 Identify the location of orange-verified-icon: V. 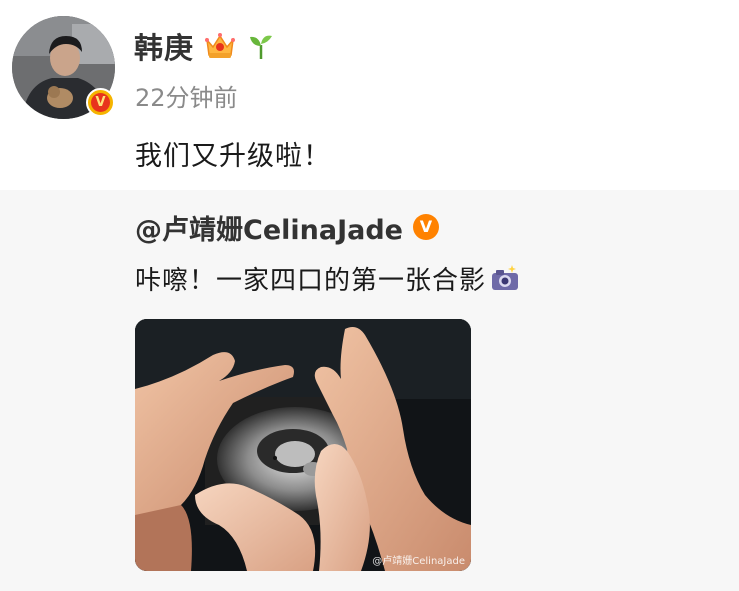
(425, 227).